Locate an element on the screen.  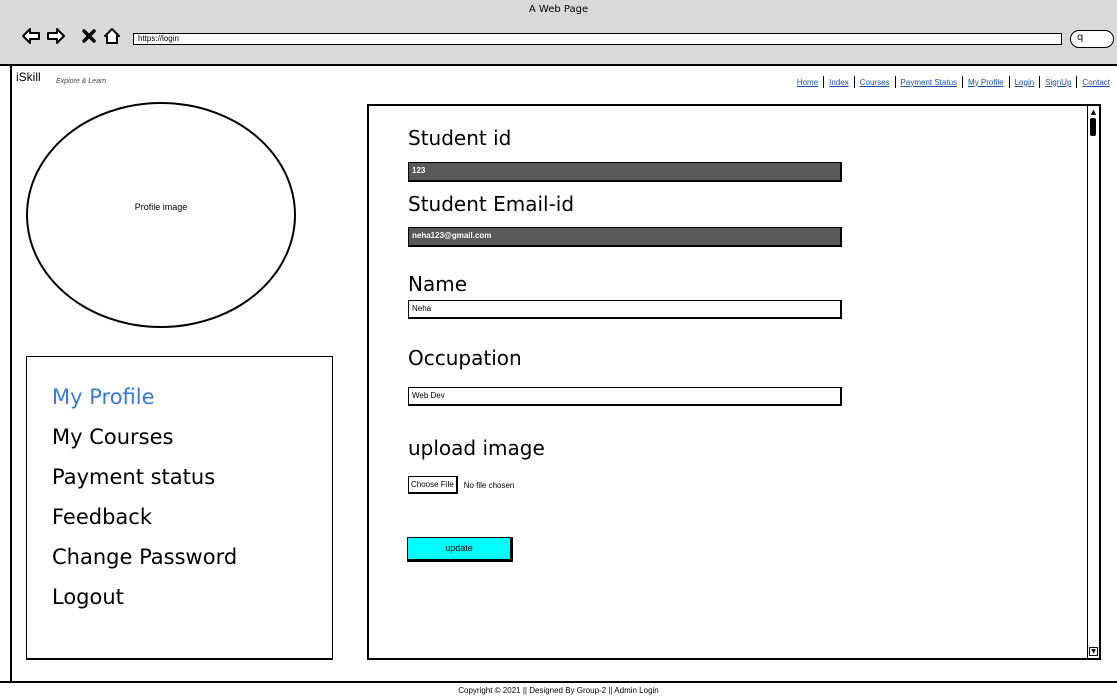
vertical-scrollbar: ▲ ▼ is located at coordinates (1093, 382).